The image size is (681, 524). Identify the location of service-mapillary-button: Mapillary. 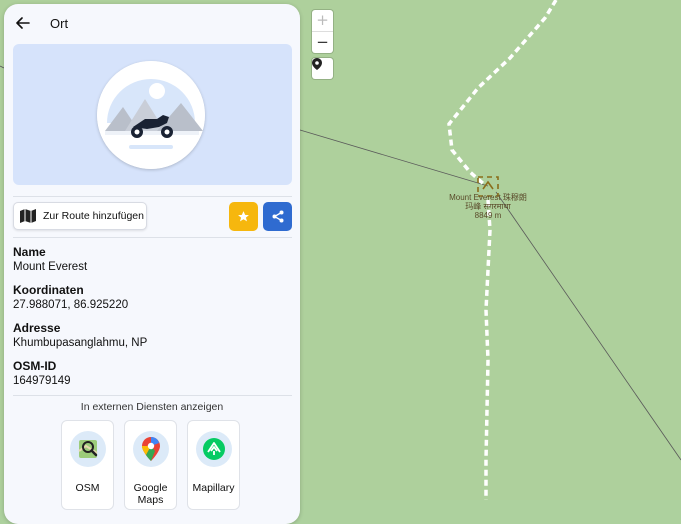
(213, 465).